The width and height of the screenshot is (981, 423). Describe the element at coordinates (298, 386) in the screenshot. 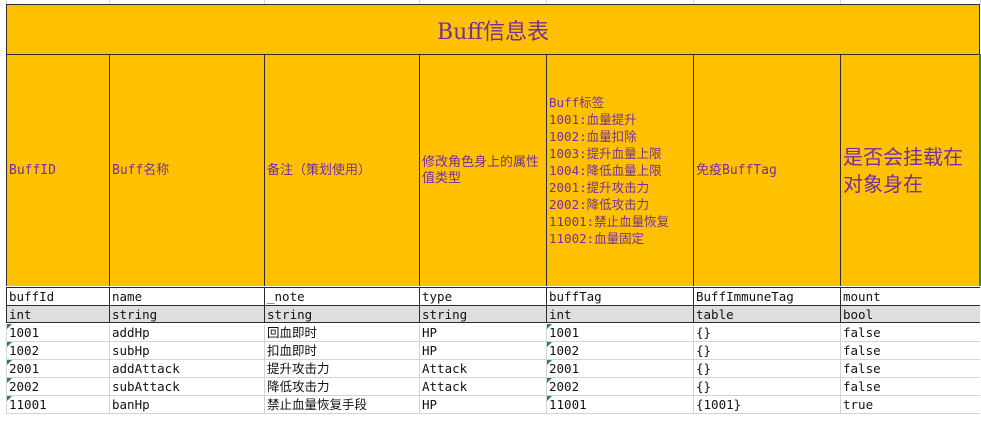

I see `cell-value: 降低攻击力` at that location.